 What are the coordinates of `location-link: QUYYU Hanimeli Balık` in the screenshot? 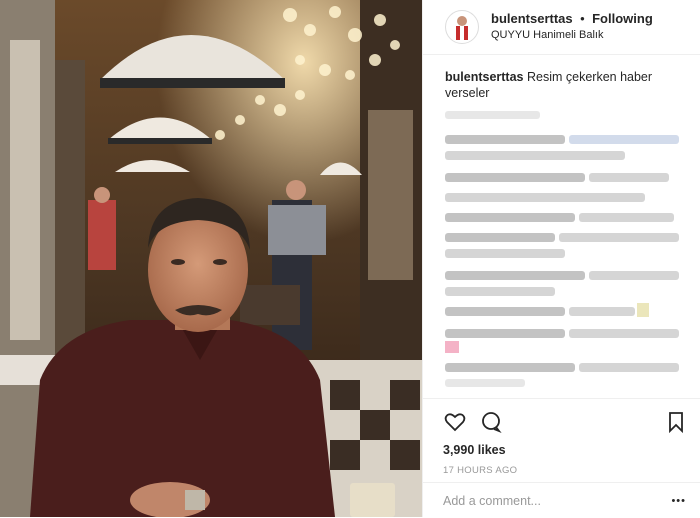 It's located at (572, 35).